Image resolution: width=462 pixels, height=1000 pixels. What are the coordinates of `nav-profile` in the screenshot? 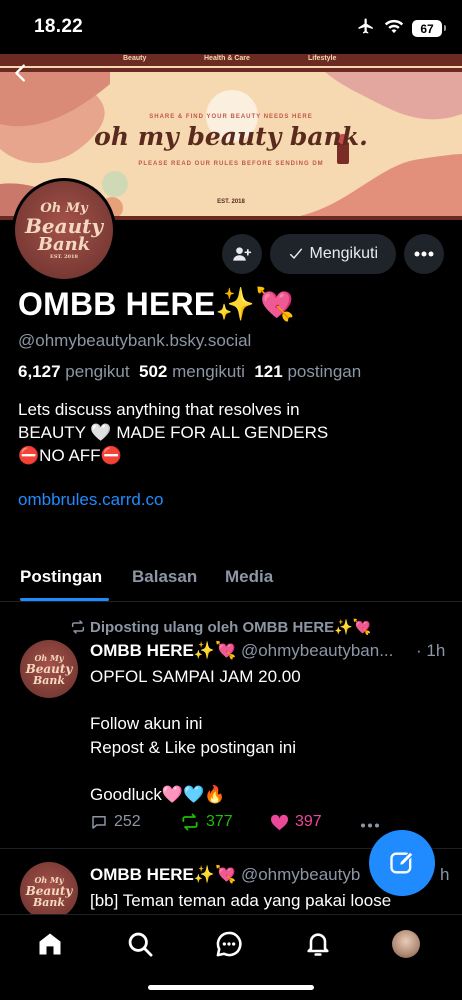 It's located at (406, 944).